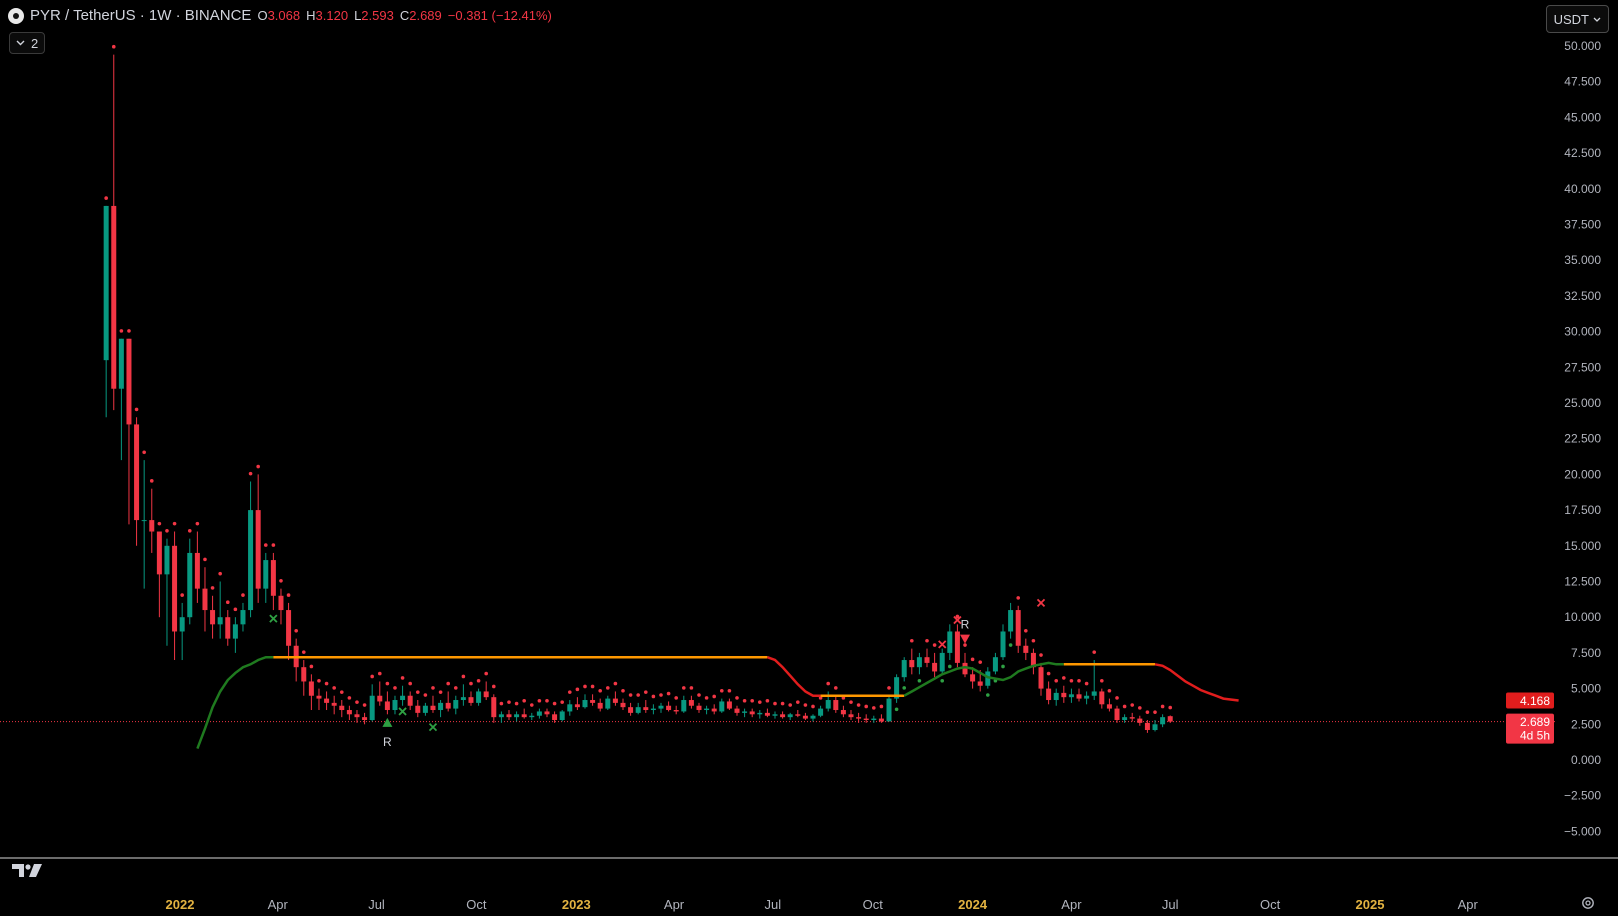 Image resolution: width=1618 pixels, height=916 pixels. I want to click on currency-button: USDT, so click(1577, 19).